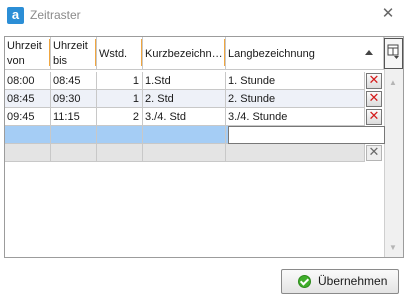 This screenshot has width=407, height=301. What do you see at coordinates (393, 248) in the screenshot?
I see `scroll-down-arrow-icon: ▼` at bounding box center [393, 248].